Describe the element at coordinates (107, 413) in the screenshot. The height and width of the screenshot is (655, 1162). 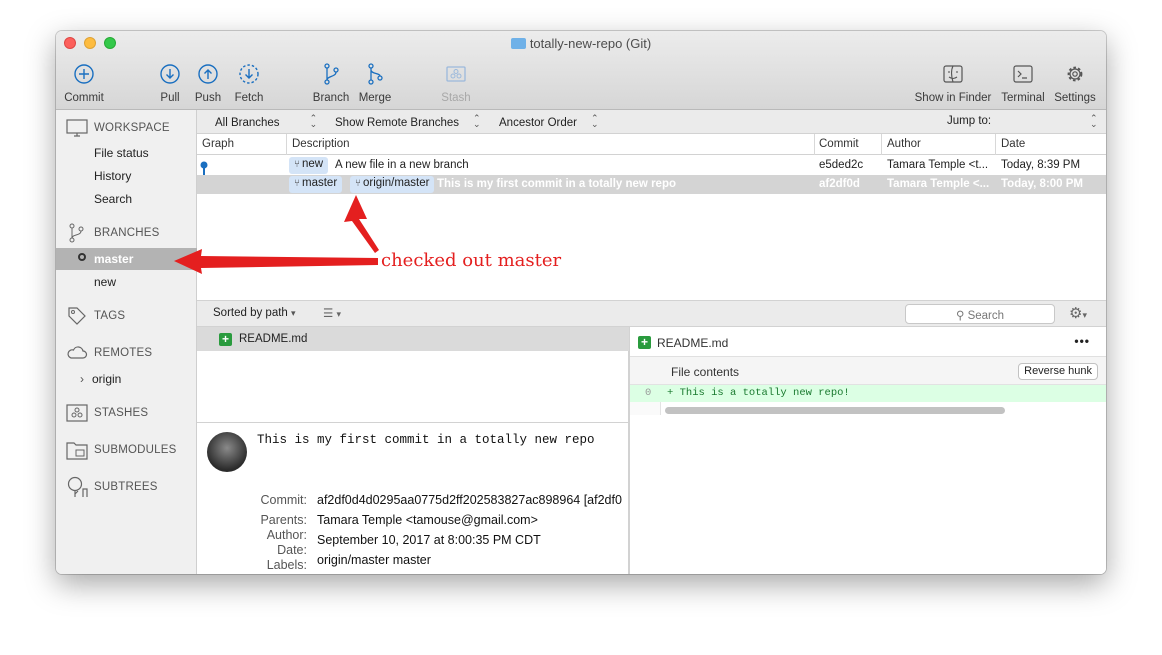
I see `sidebar-section-stashes: STASHES` at that location.